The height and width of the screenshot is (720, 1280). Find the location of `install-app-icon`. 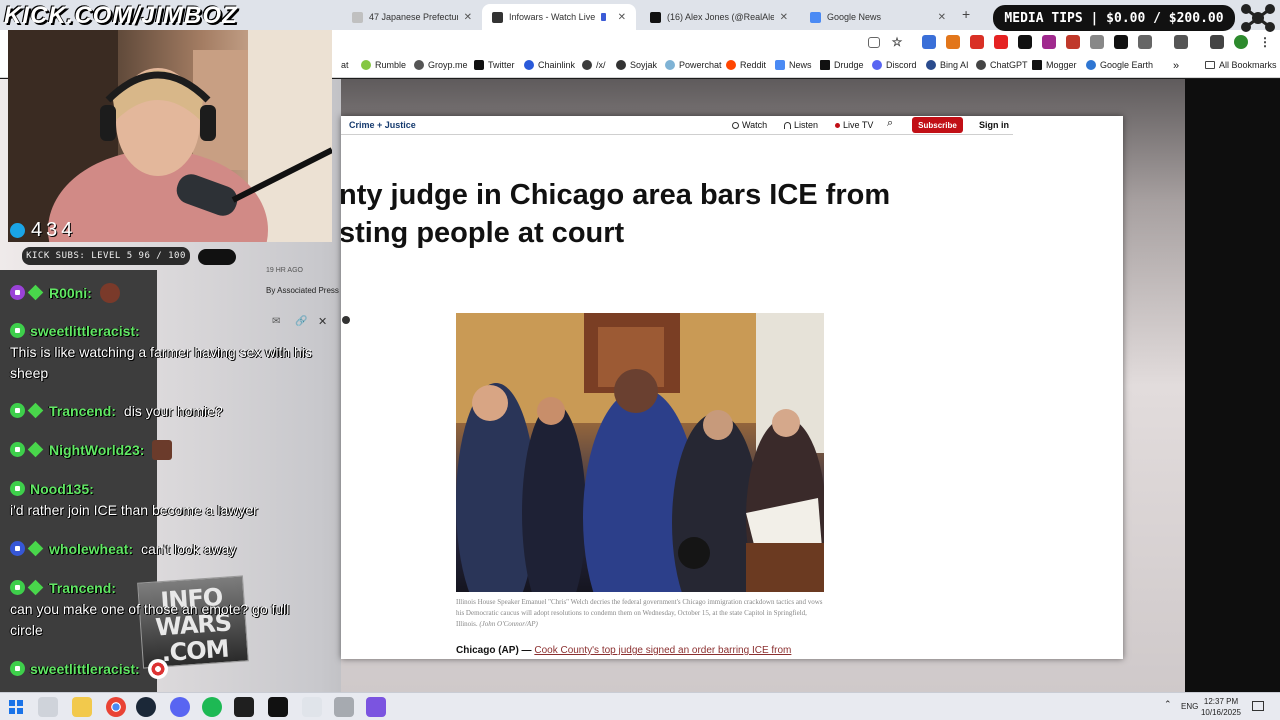

install-app-icon is located at coordinates (874, 42).